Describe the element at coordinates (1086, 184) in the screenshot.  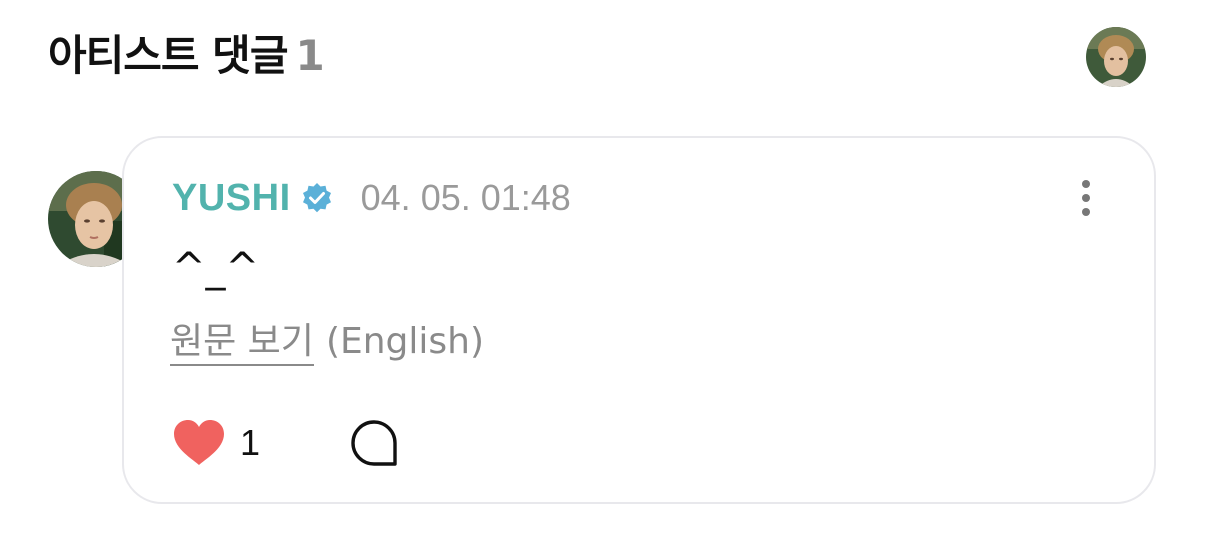
I see `more-vertical-icon` at that location.